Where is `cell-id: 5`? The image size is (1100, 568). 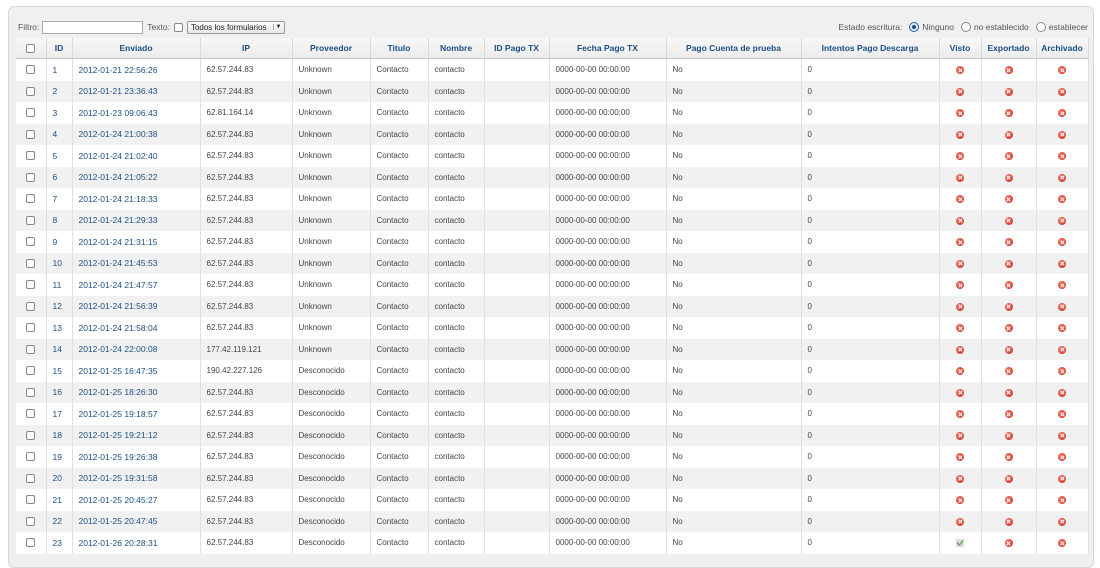 cell-id: 5 is located at coordinates (59, 156).